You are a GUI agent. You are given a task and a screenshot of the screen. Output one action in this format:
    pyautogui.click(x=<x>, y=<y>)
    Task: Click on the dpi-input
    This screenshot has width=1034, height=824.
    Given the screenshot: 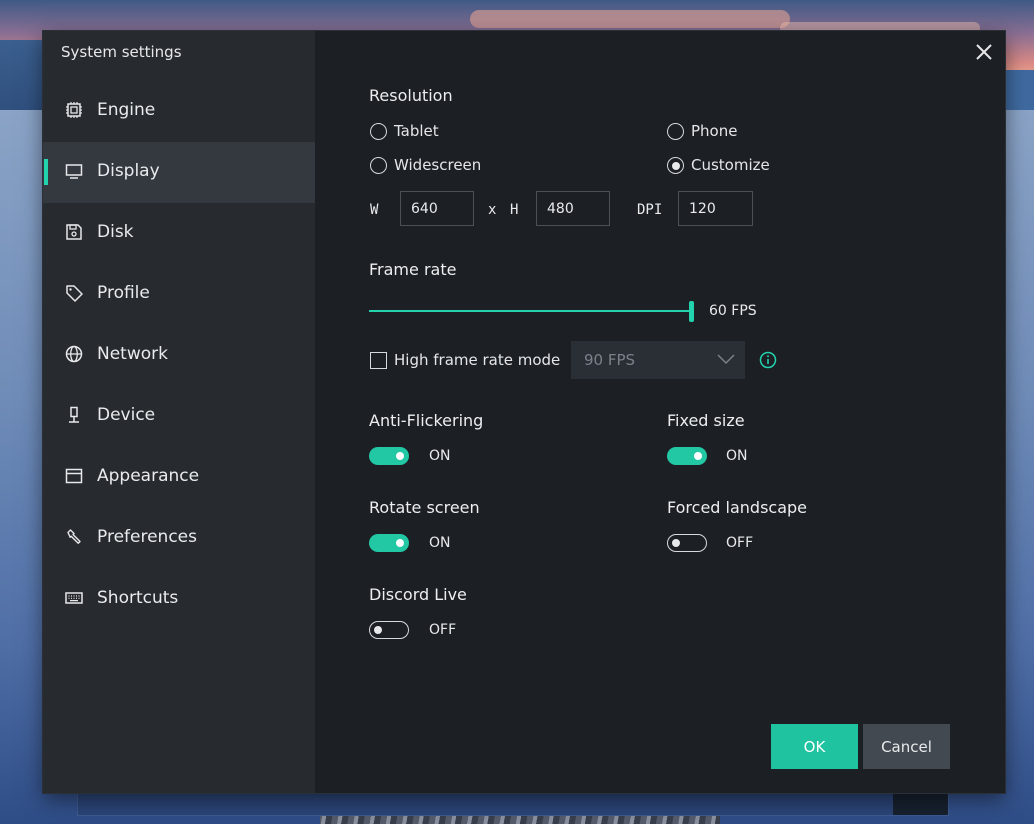 What is the action you would take?
    pyautogui.click(x=715, y=208)
    